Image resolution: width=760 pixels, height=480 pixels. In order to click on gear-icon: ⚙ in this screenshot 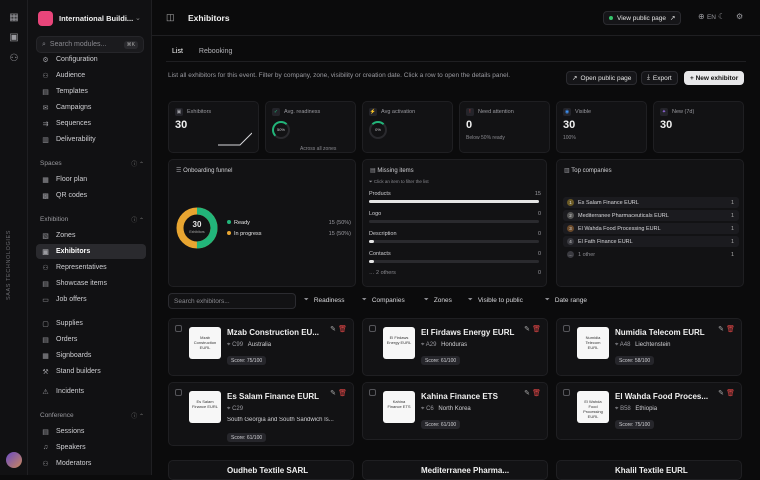, I will do `click(739, 16)`.